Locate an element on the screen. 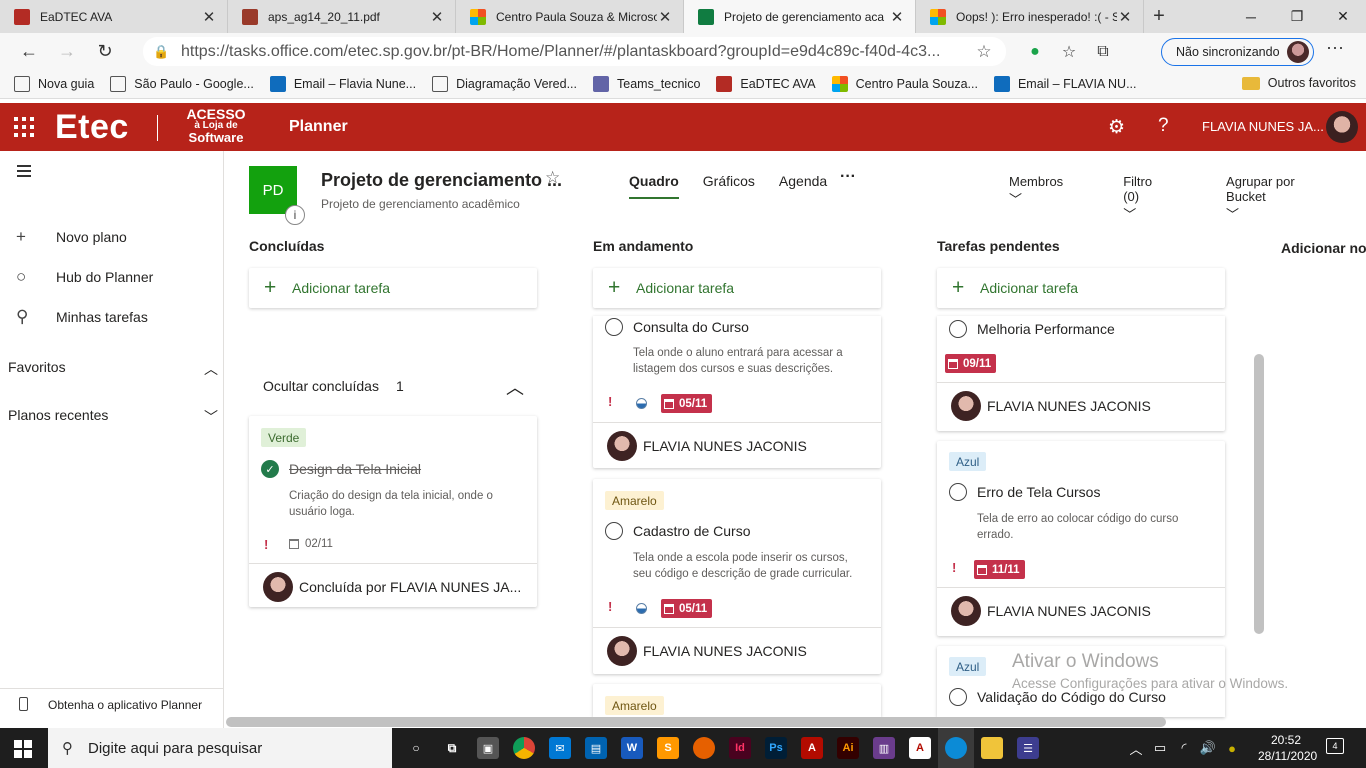 The image size is (1366, 768). taskbar-clock: 20:52 28/11/2020 is located at coordinates (1287, 748).